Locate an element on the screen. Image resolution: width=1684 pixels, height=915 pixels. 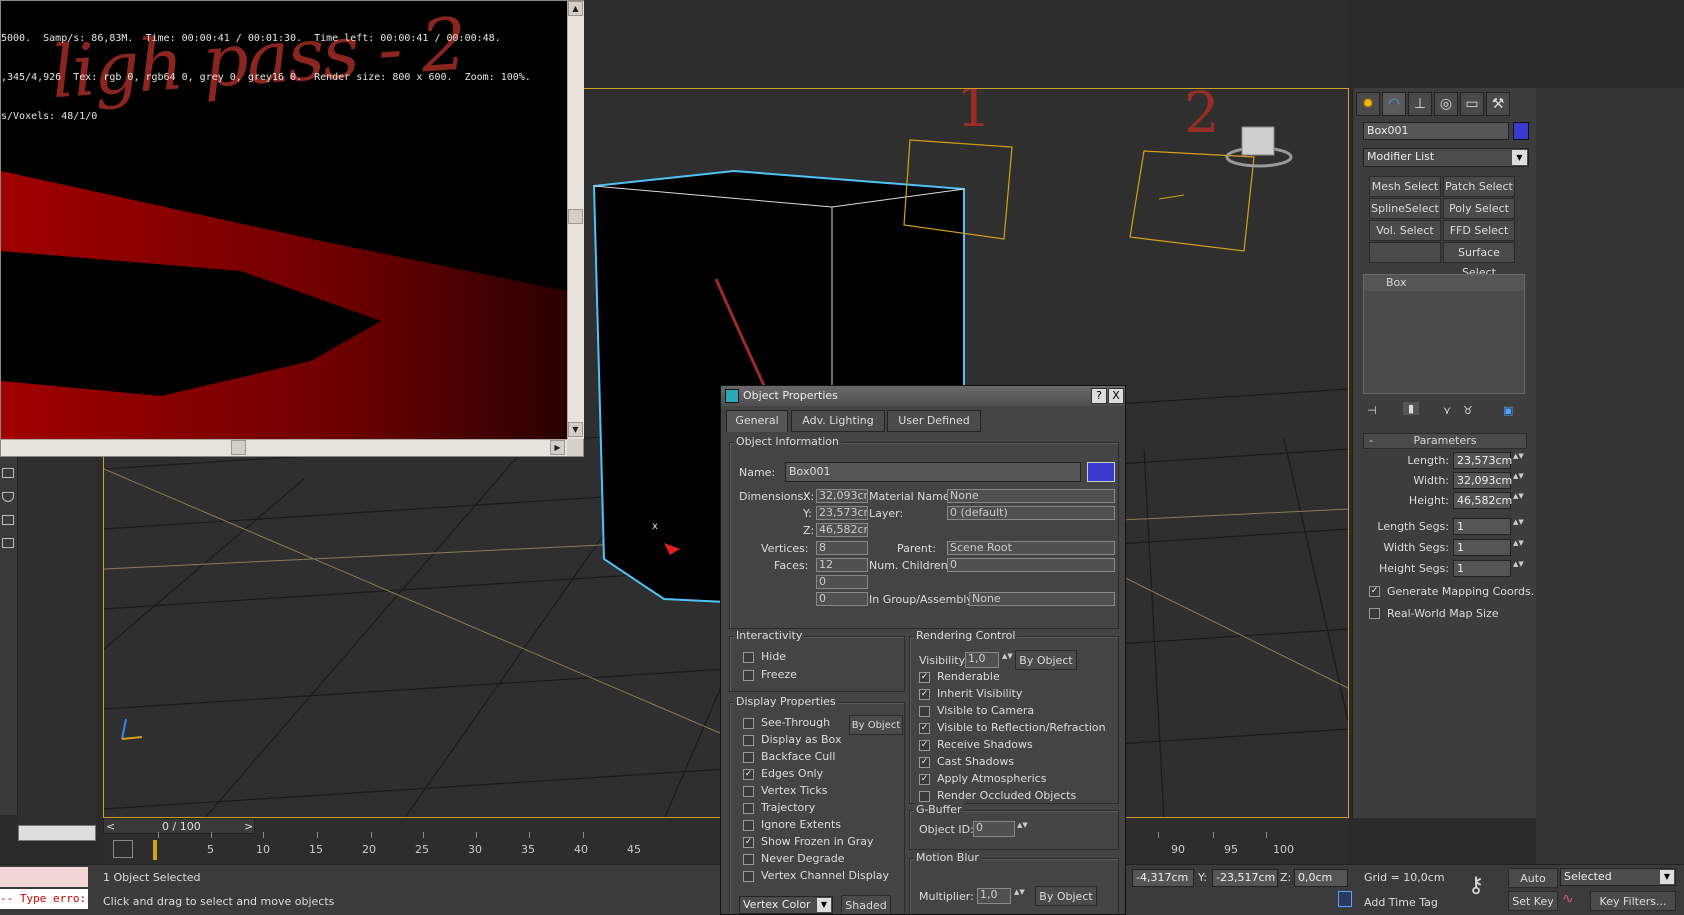
length-segs-field: 1 is located at coordinates (1482, 526).